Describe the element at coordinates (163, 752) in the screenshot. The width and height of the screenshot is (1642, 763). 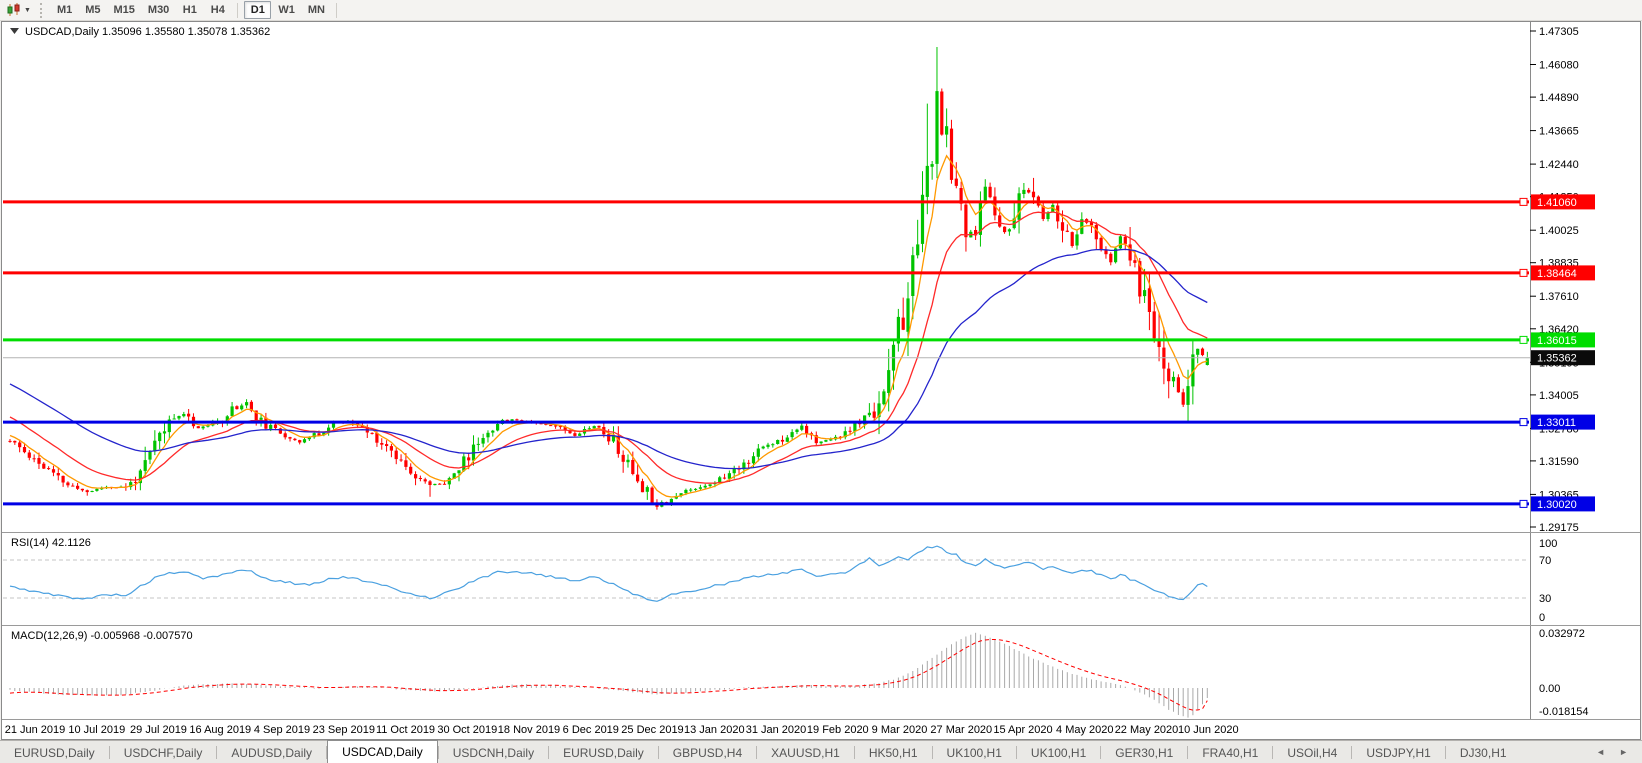
I see `chart-tab-usdchf-daily: USDCHF,Daily` at that location.